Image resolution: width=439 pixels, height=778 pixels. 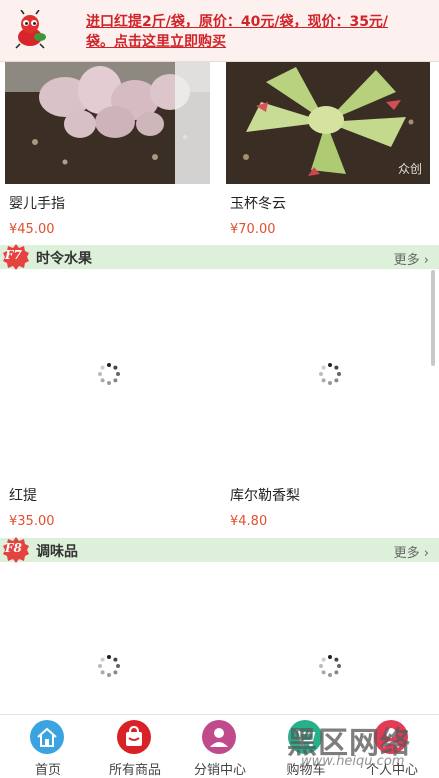 What do you see at coordinates (409, 169) in the screenshot?
I see `photo-watermark: 众创` at bounding box center [409, 169].